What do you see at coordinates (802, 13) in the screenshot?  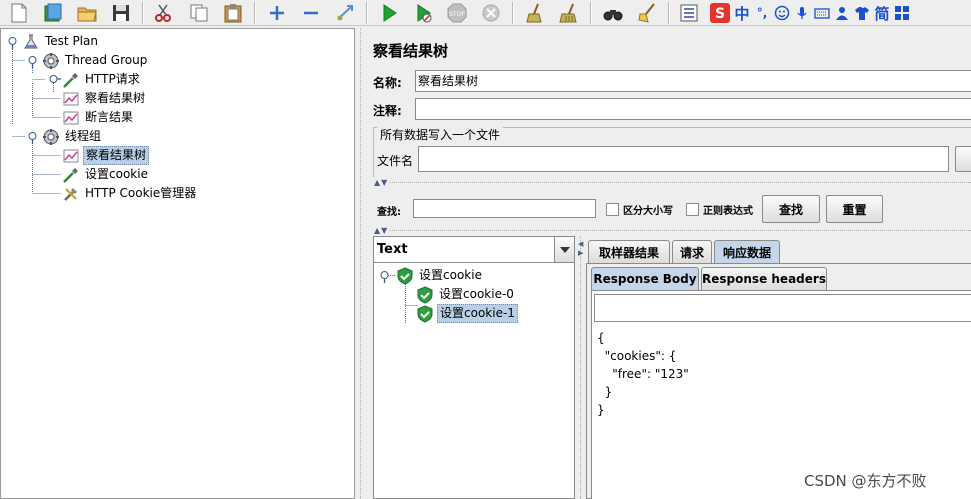 I see `microphone-icon` at bounding box center [802, 13].